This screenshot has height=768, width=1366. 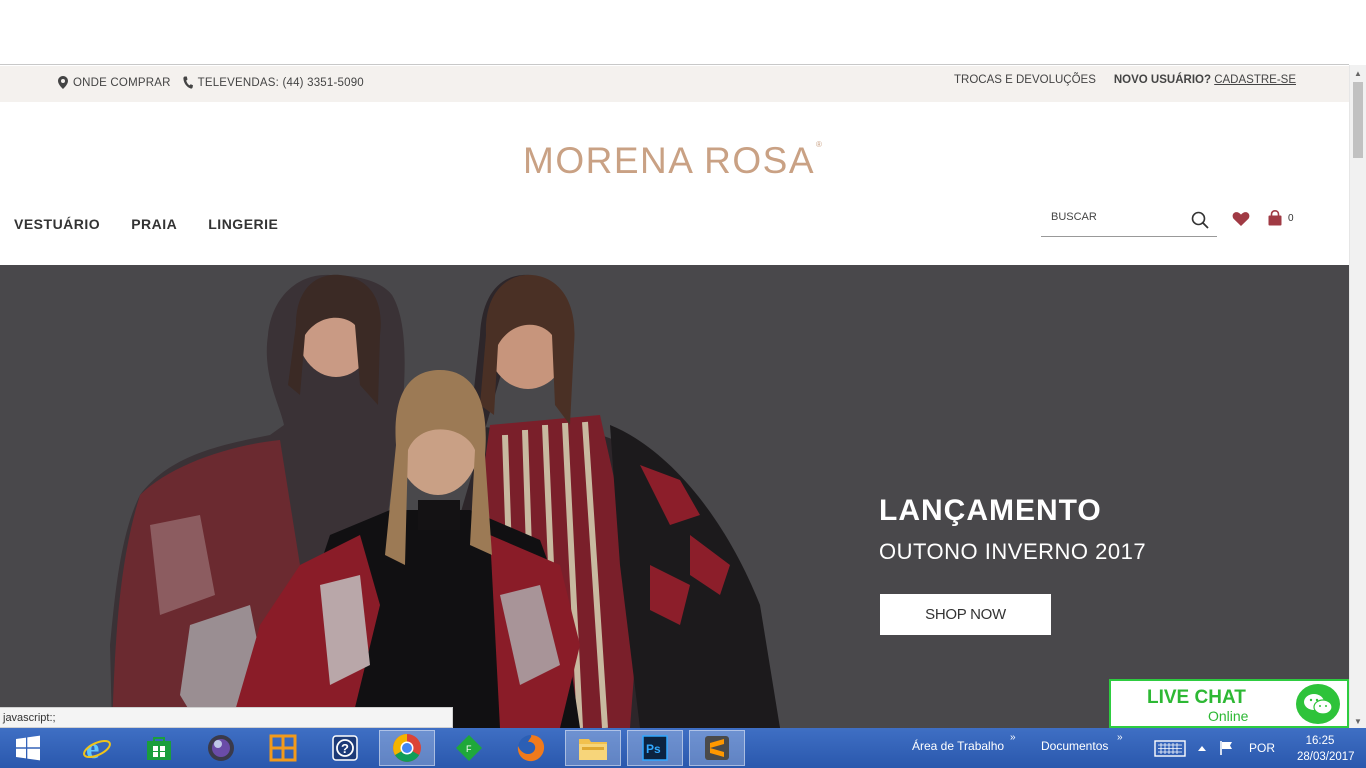 I want to click on toolbar-desktop: Área de Trabalho, so click(x=958, y=746).